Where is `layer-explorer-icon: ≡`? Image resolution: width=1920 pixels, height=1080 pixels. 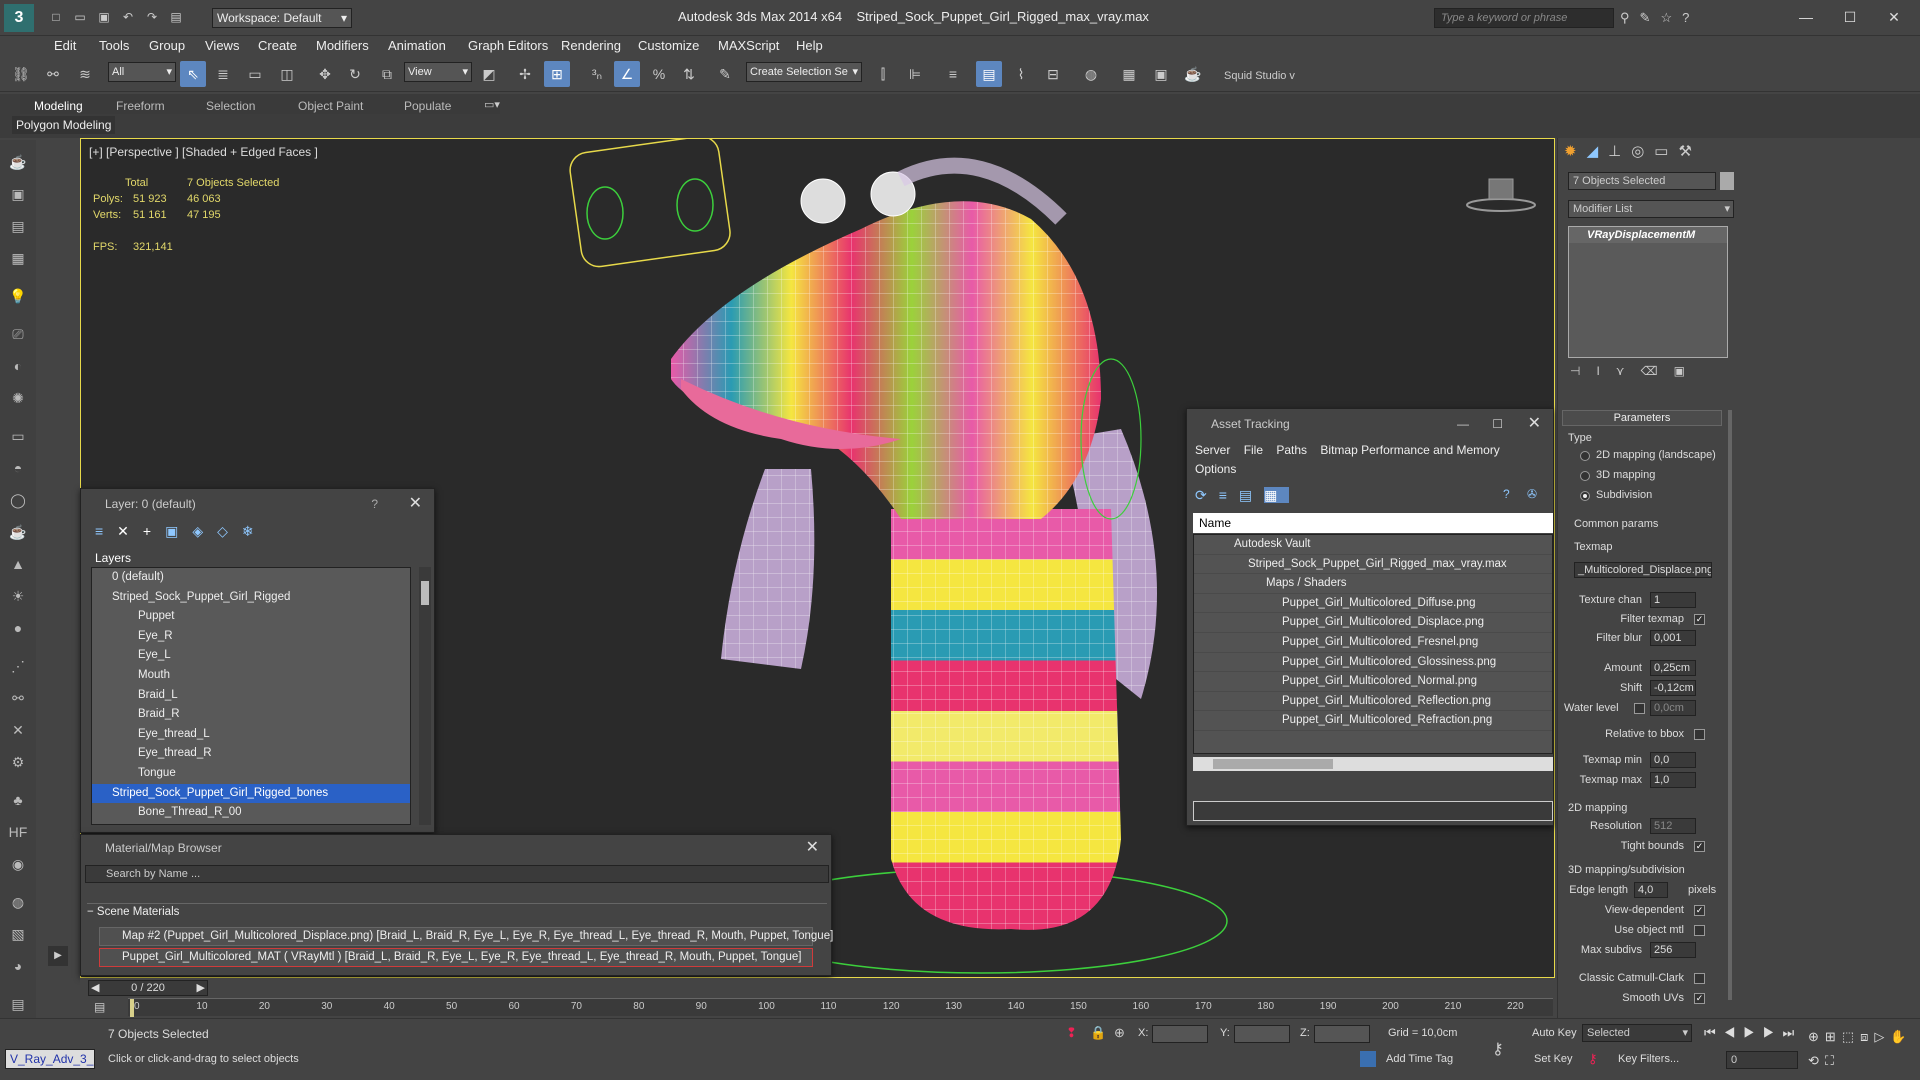
layer-explorer-icon: ≡ is located at coordinates (953, 74).